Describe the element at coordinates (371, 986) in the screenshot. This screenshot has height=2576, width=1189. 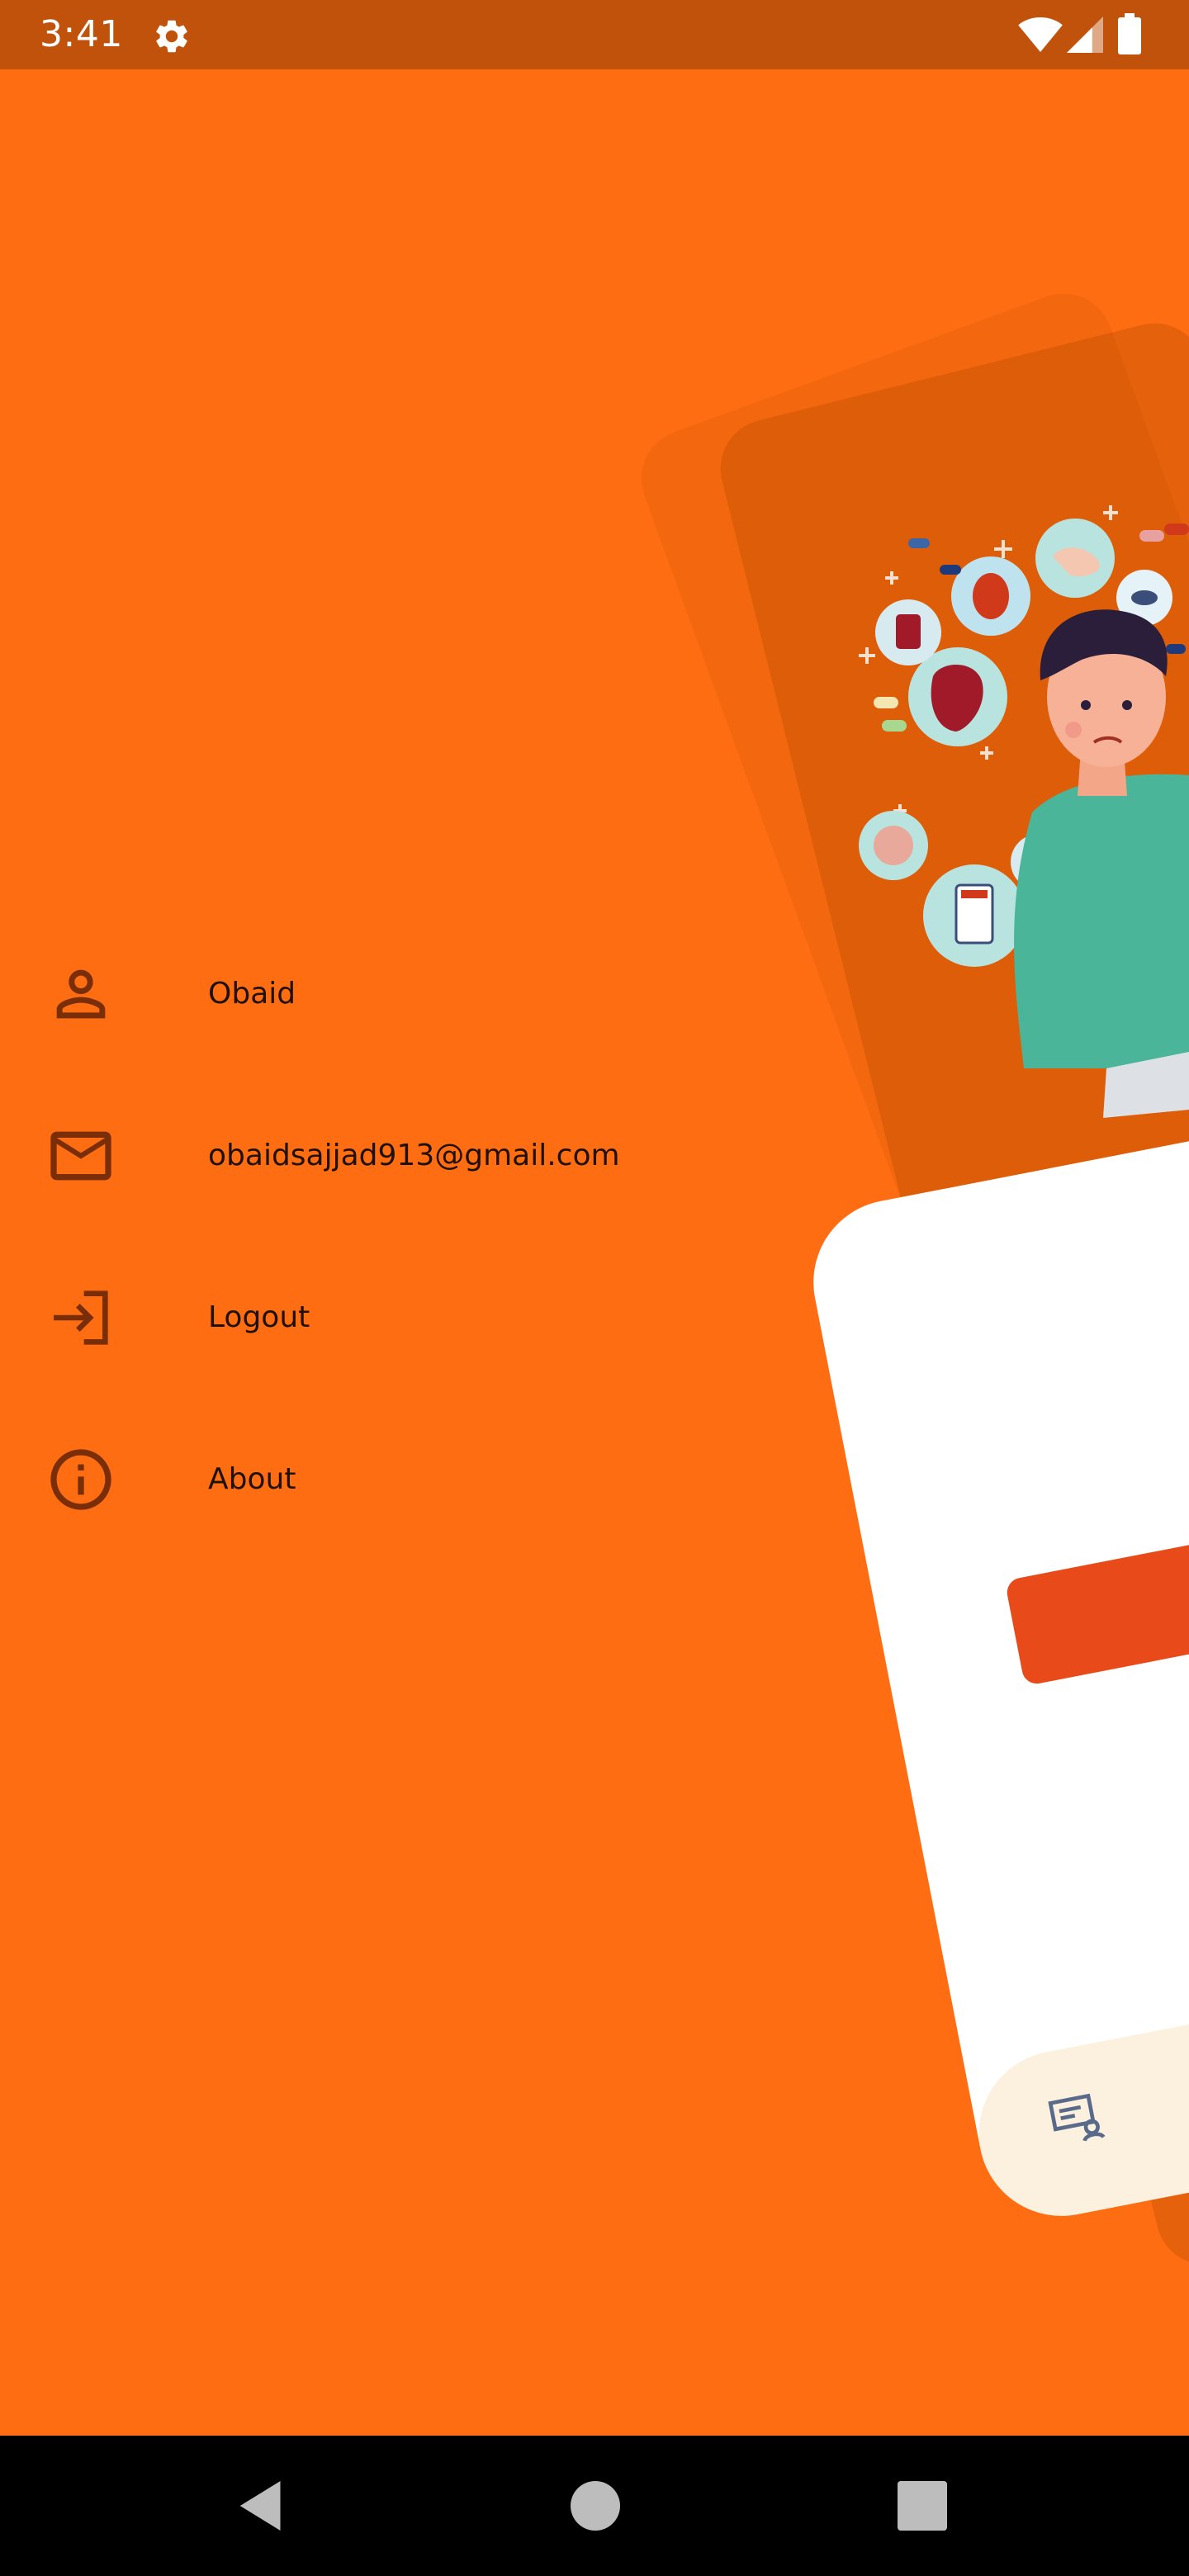
I see `drawer-item-profile: Obaid` at that location.